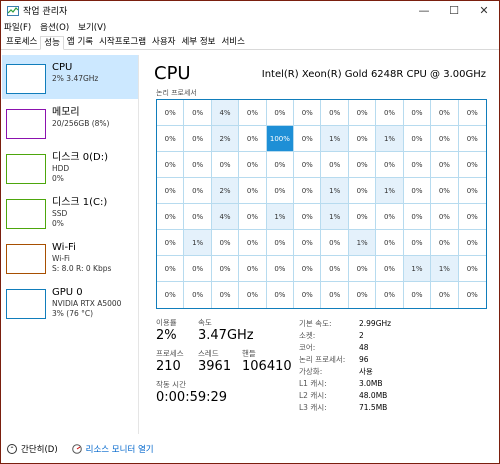 This screenshot has width=500, height=464. Describe the element at coordinates (484, 10) in the screenshot. I see `close-button: ✕` at that location.